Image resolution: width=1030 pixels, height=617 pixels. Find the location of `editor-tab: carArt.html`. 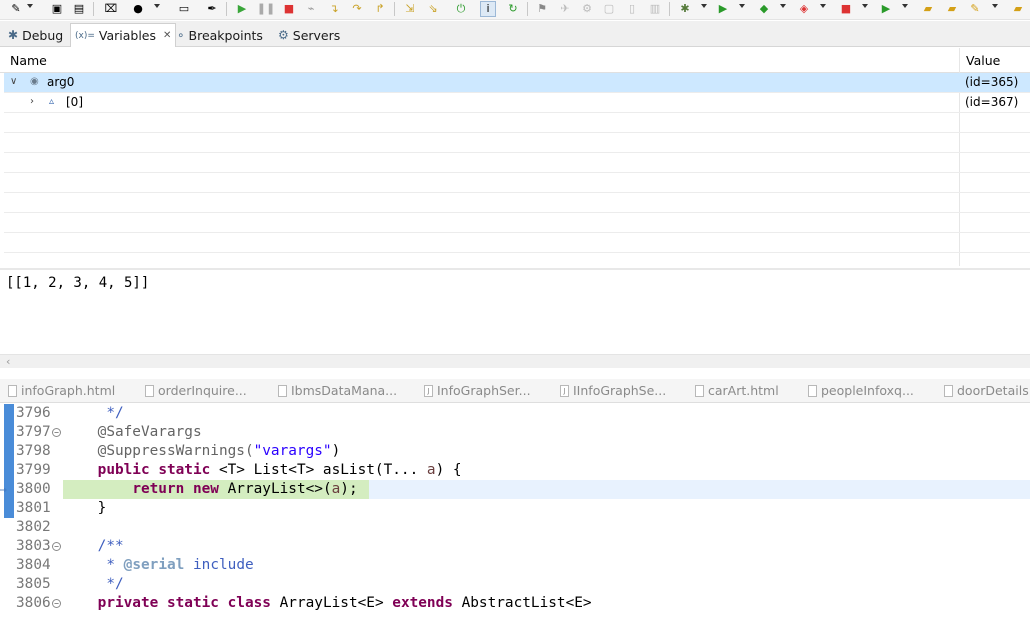

editor-tab: carArt.html is located at coordinates (737, 390).